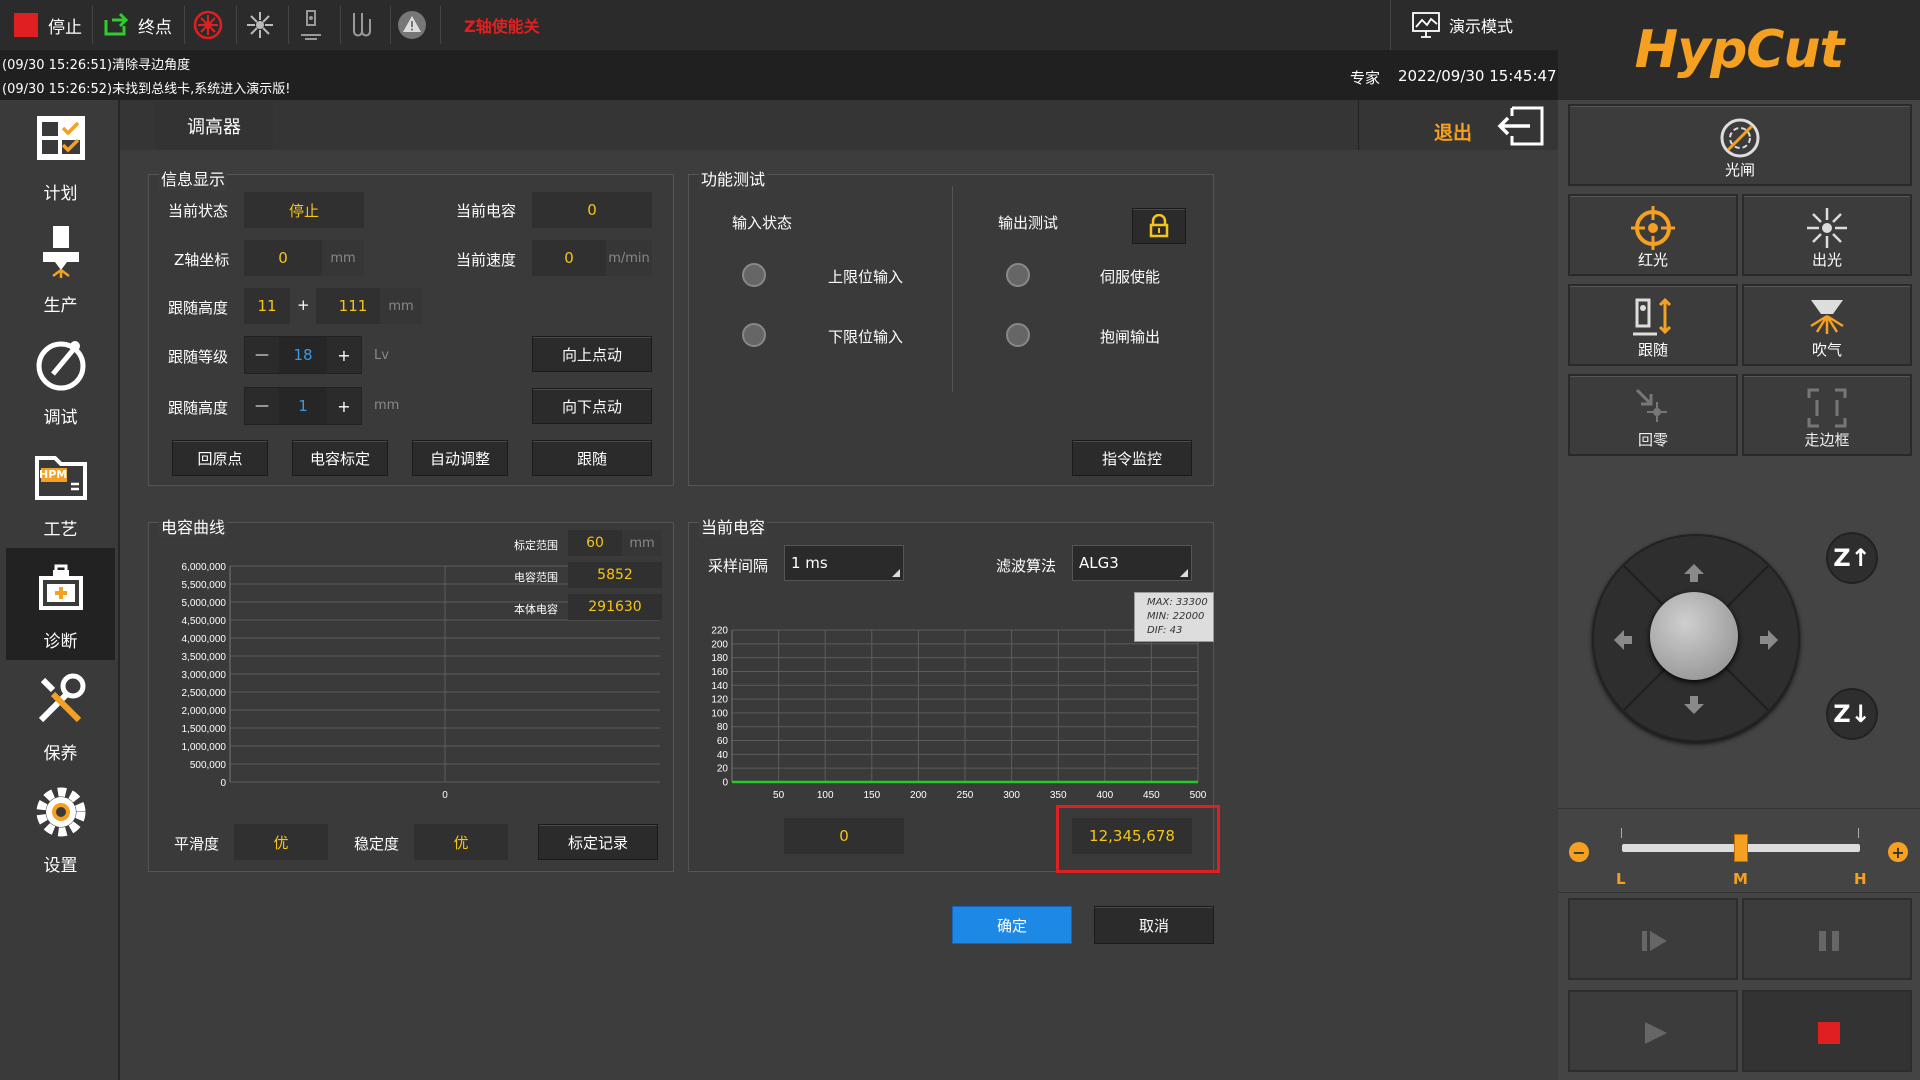  What do you see at coordinates (137, 25) in the screenshot?
I see `endpoint-button: 终点` at bounding box center [137, 25].